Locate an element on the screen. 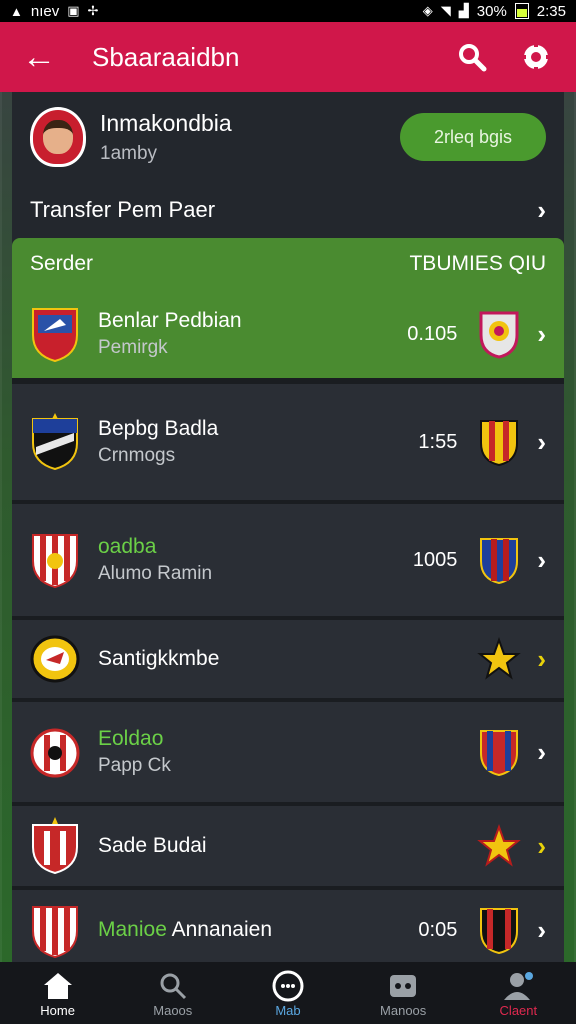  page-title: Sbaaraaidbn is located at coordinates (166, 56).